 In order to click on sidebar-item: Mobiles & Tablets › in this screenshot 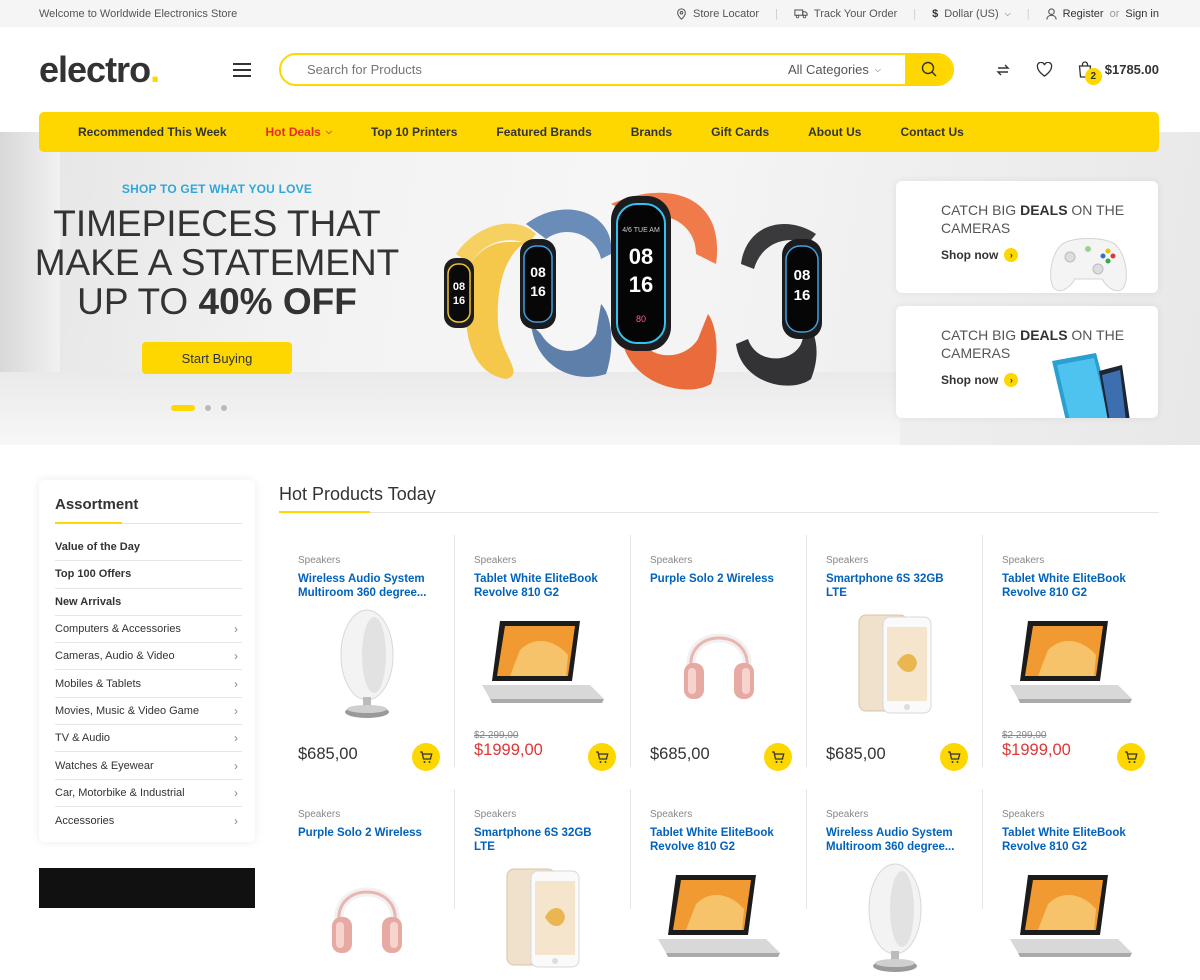, I will do `click(148, 684)`.